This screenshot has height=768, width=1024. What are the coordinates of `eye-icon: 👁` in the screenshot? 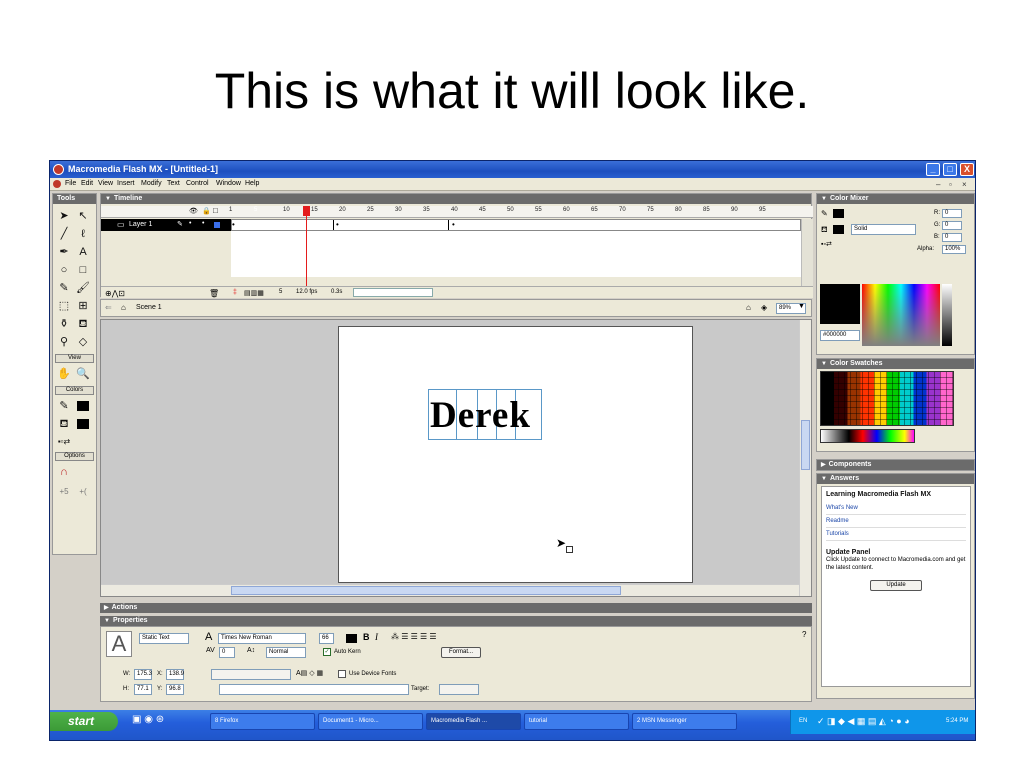 It's located at (193, 211).